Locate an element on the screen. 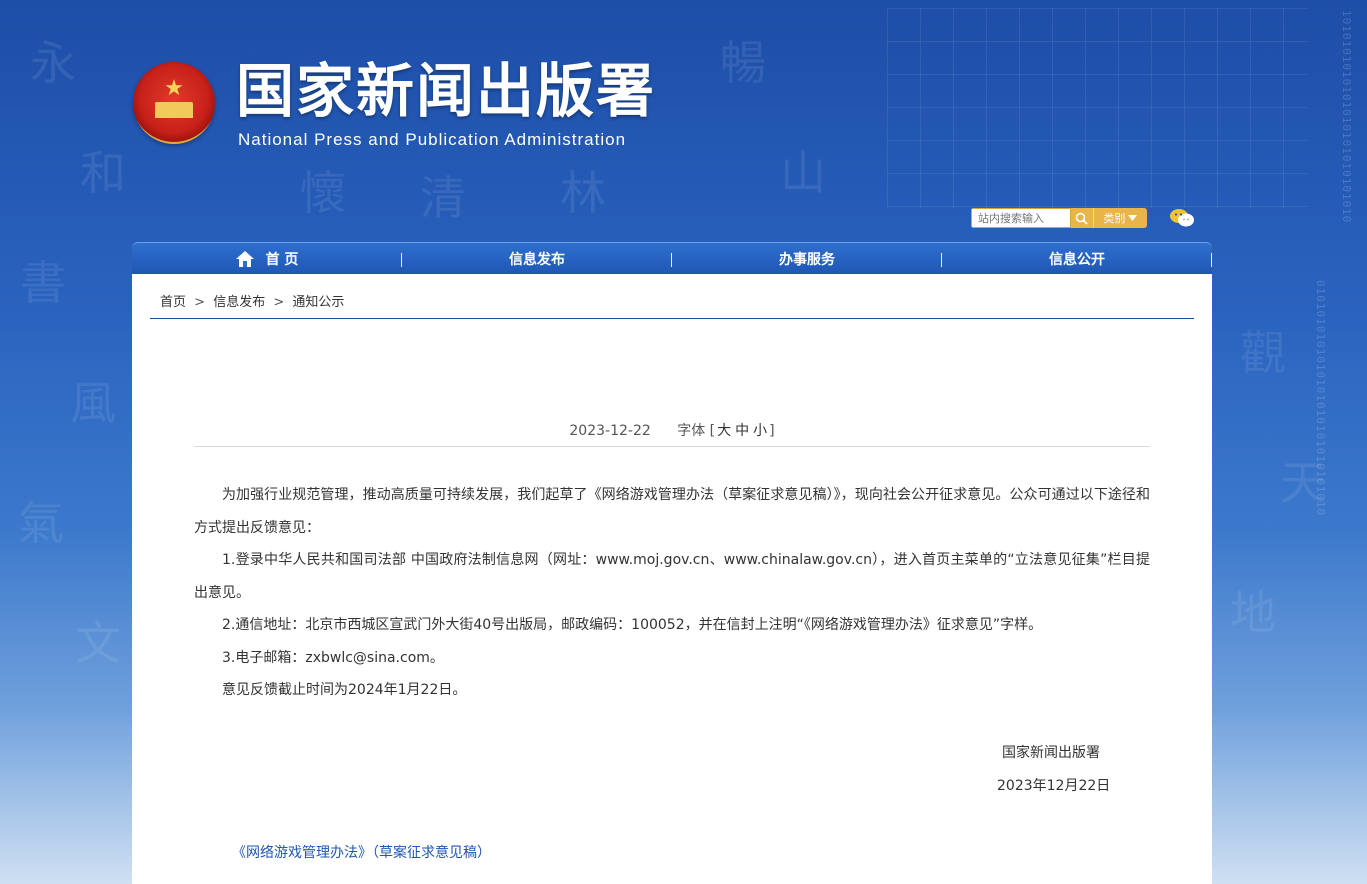 The width and height of the screenshot is (1367, 884). font-size-bracket-close: ] is located at coordinates (772, 431).